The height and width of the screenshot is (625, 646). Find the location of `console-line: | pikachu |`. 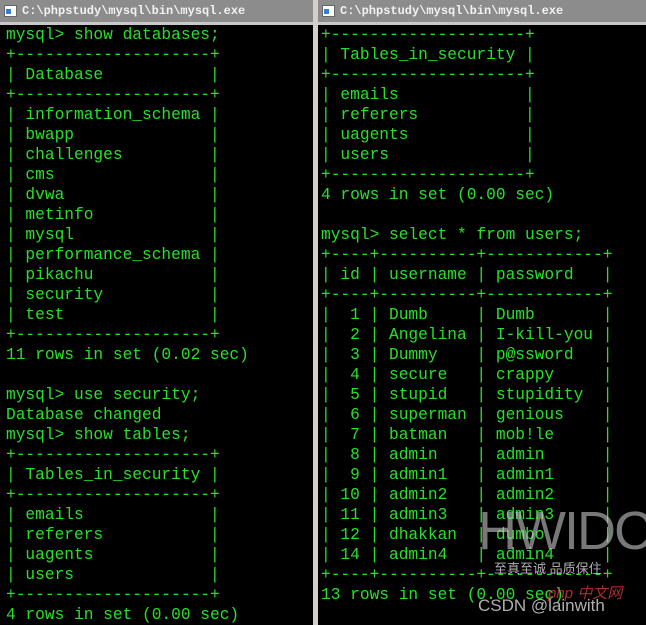

console-line: | pikachu | is located at coordinates (113, 275).